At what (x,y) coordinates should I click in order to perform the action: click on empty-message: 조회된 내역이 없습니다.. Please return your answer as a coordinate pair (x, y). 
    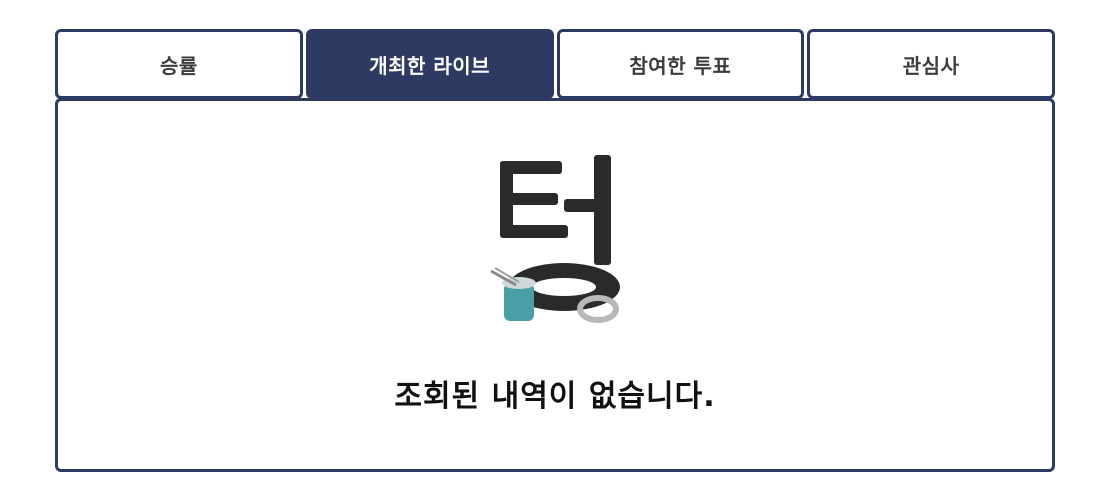
    Looking at the image, I should click on (555, 396).